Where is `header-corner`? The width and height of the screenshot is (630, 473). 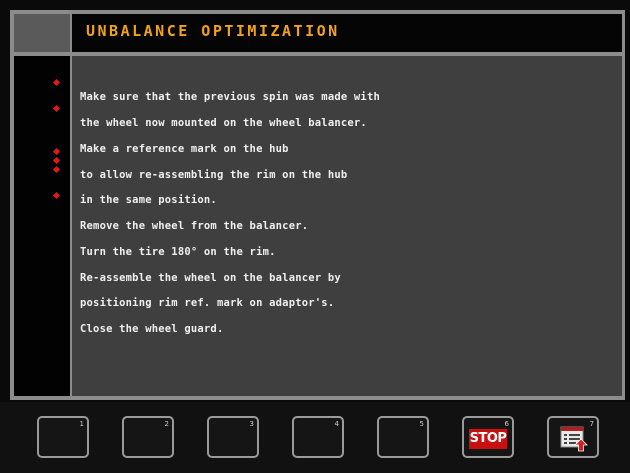 header-corner is located at coordinates (42, 33).